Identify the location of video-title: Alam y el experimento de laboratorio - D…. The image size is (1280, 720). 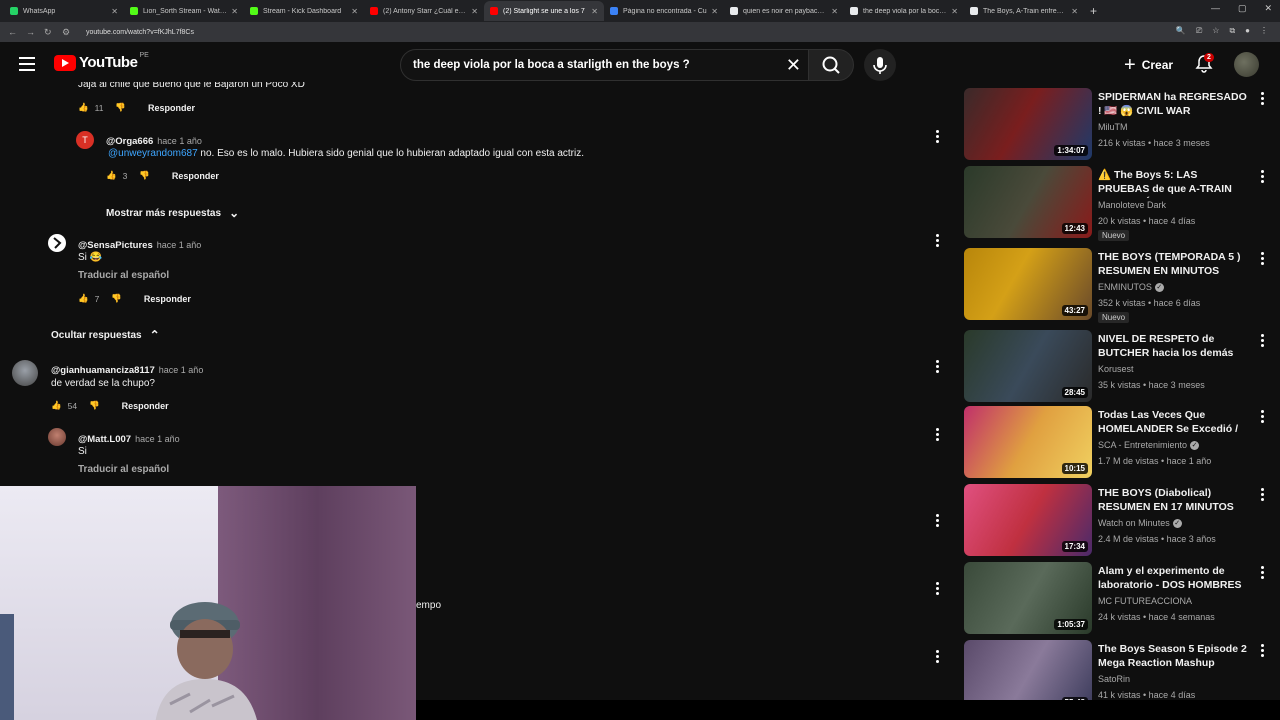
(1173, 579).